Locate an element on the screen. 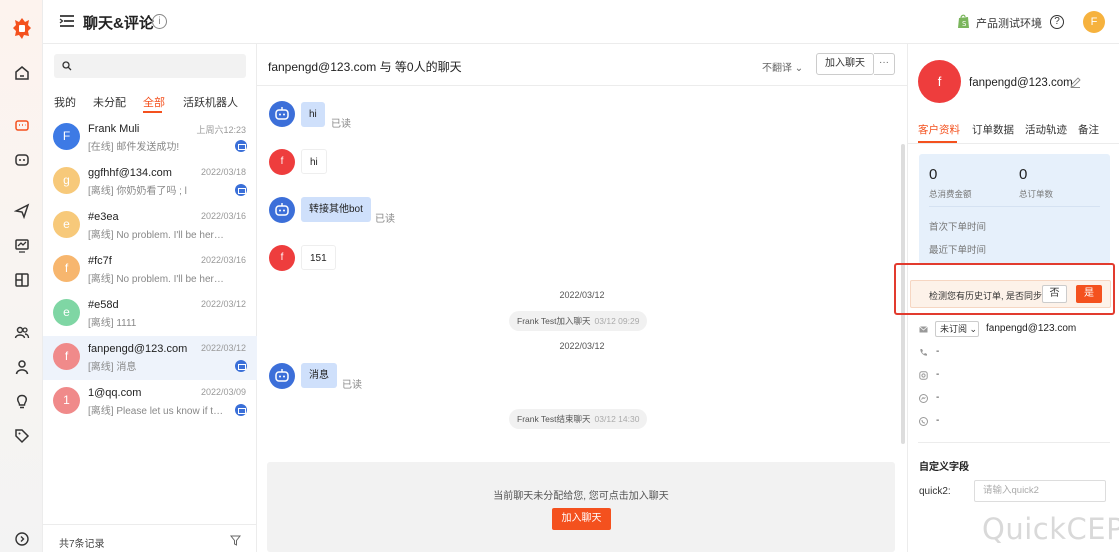  conversation-date: 2022/03/12 is located at coordinates (223, 348).